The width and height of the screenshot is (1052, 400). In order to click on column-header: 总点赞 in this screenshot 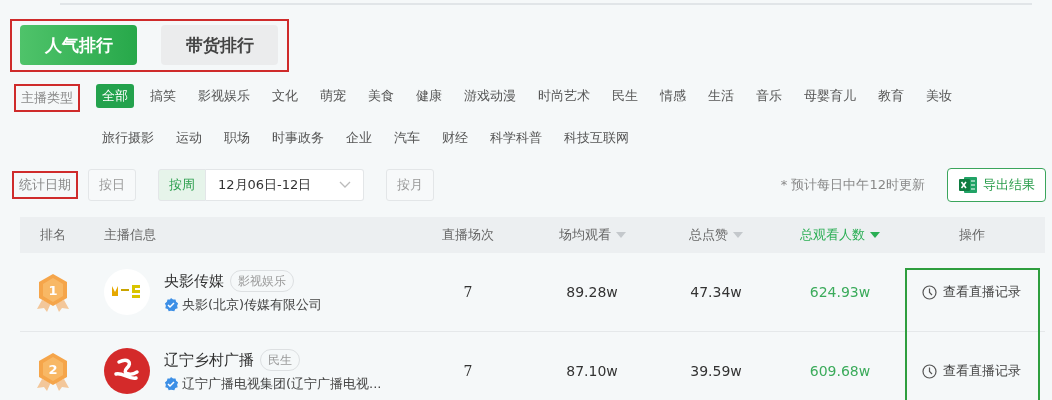, I will do `click(708, 235)`.